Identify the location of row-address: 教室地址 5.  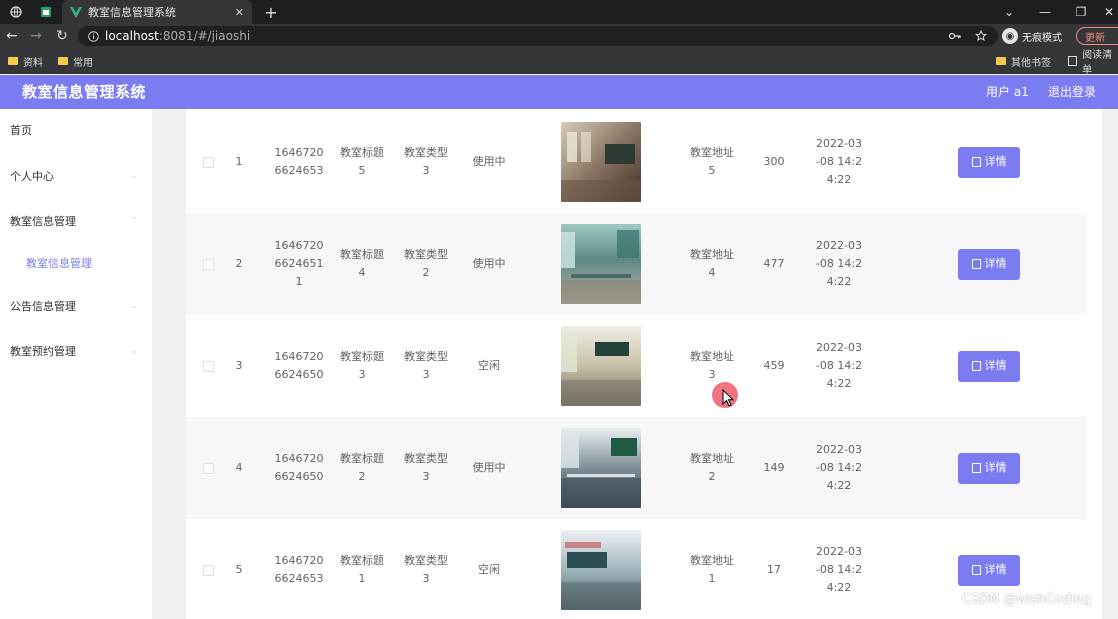
(712, 161).